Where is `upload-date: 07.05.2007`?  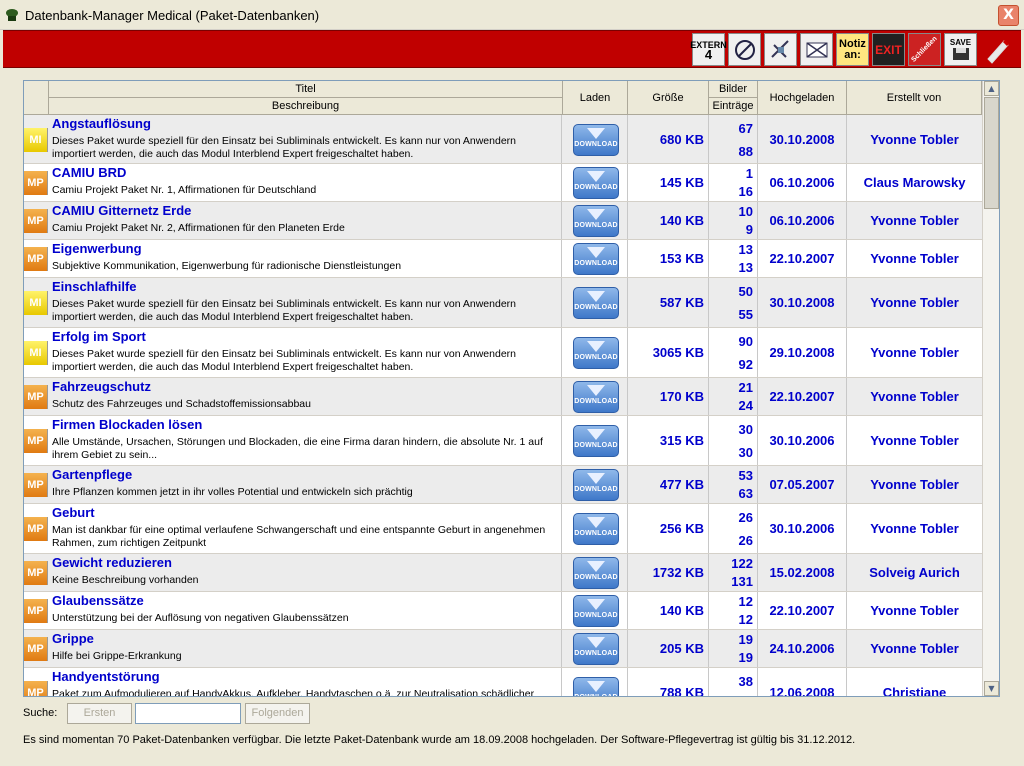
upload-date: 07.05.2007 is located at coordinates (802, 484).